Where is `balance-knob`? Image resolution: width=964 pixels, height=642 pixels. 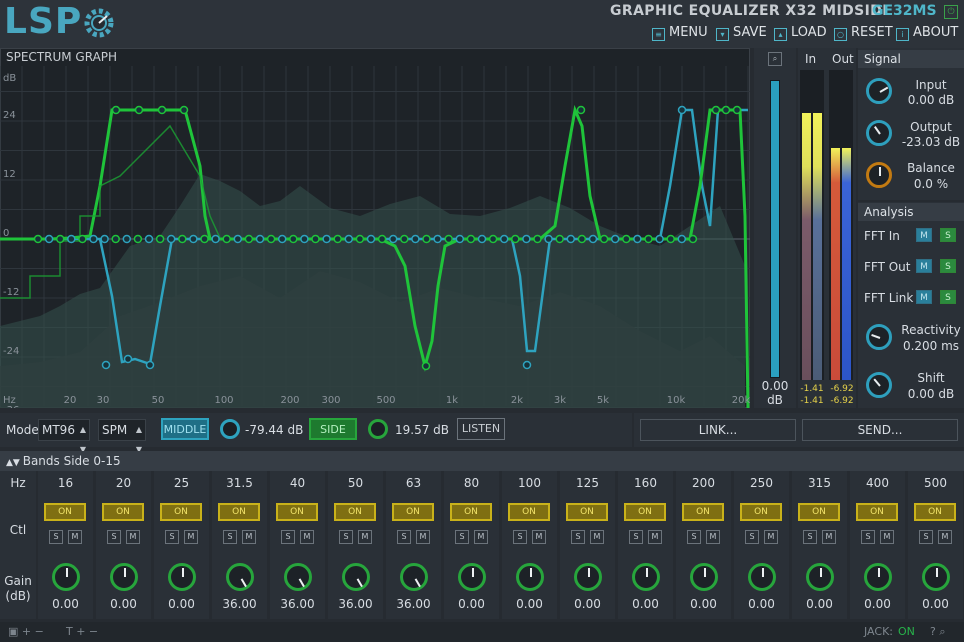 balance-knob is located at coordinates (879, 175).